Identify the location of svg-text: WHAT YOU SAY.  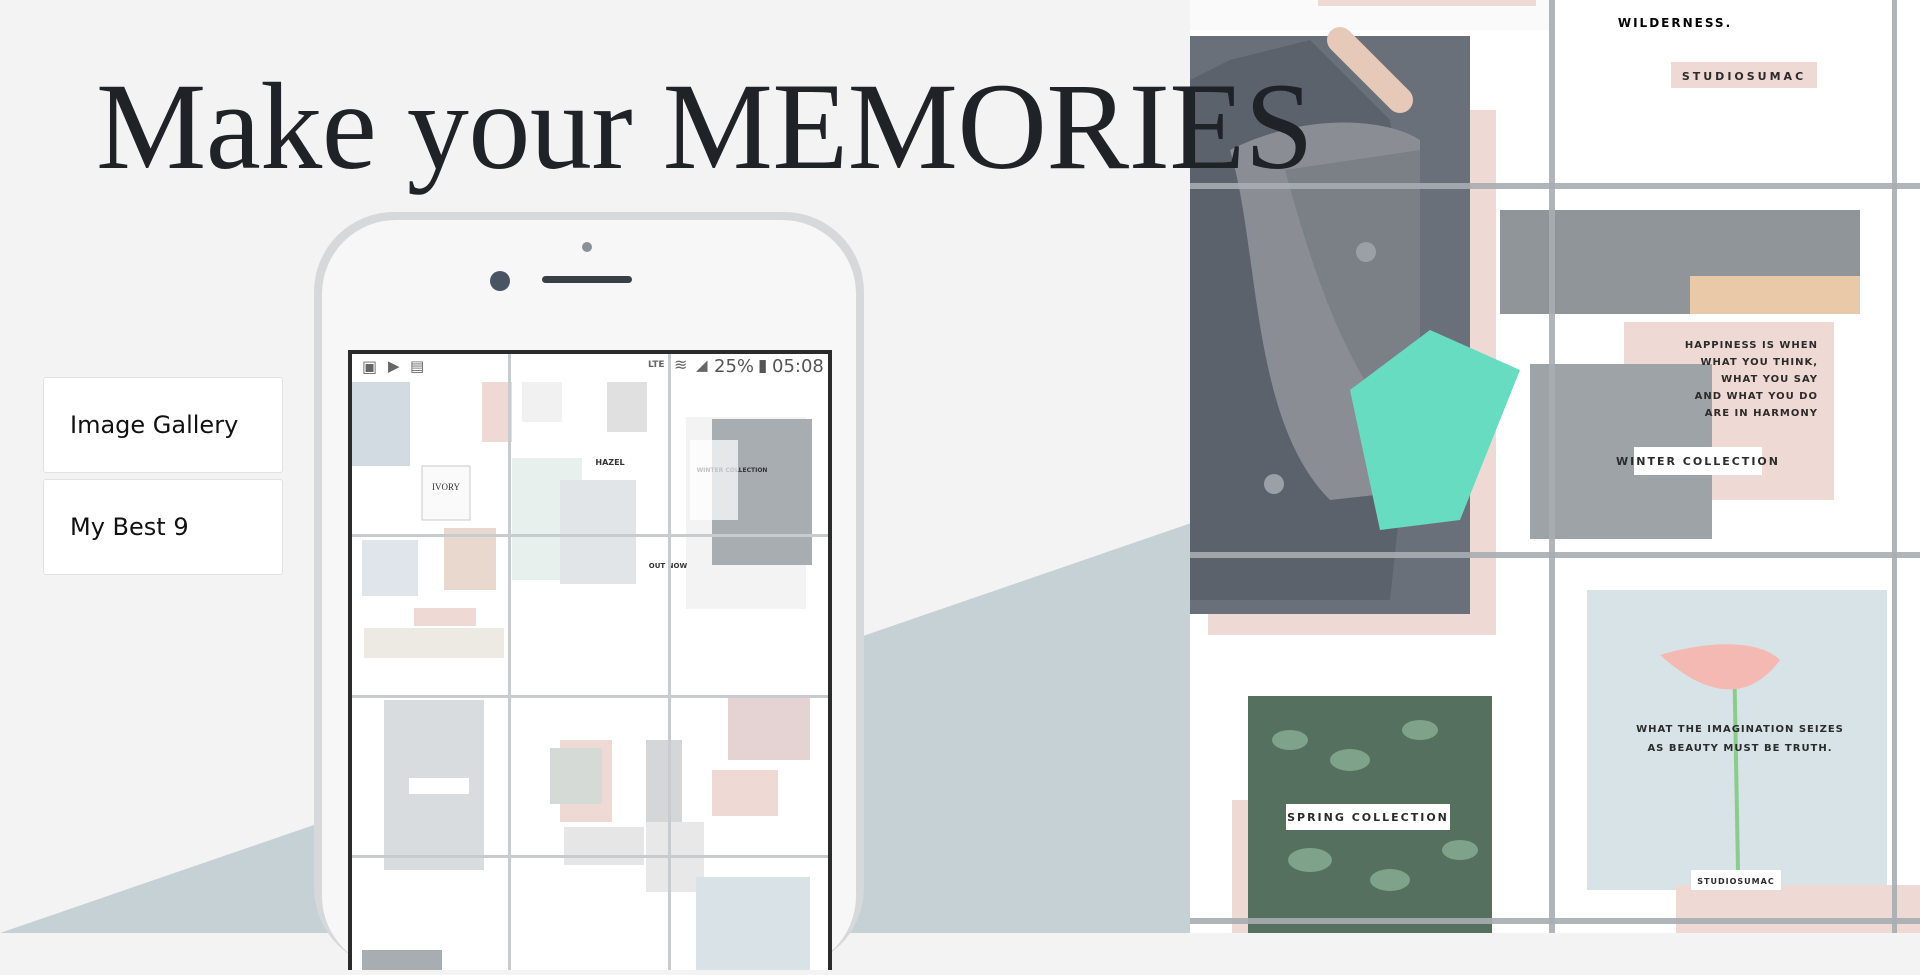
(1769, 379).